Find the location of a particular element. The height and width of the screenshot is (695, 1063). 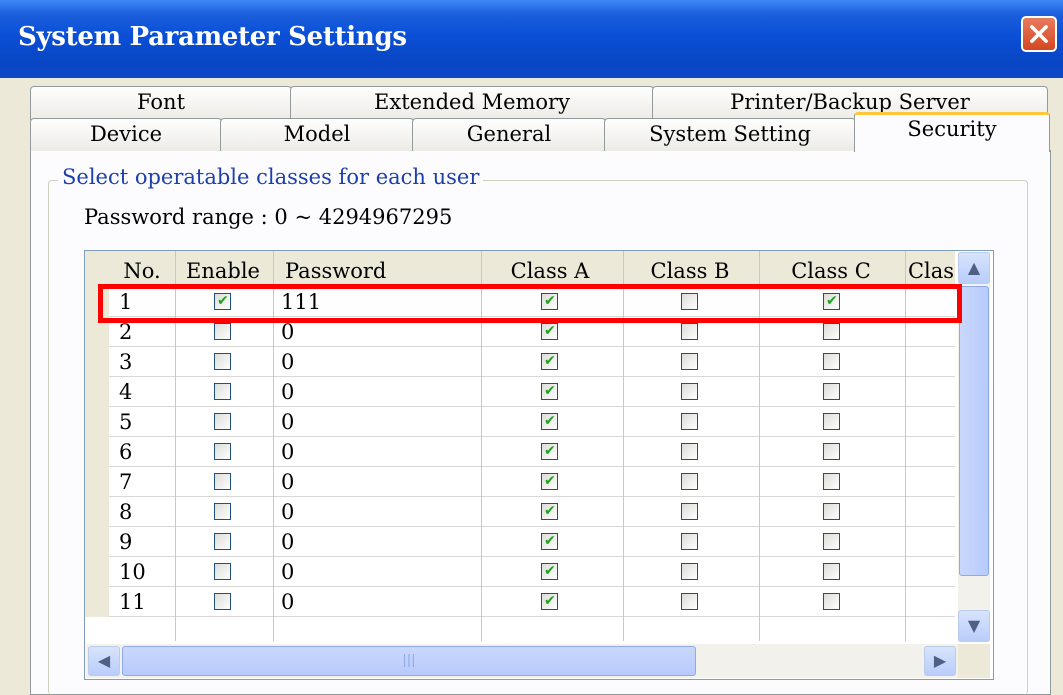

tab-general: General is located at coordinates (509, 134).